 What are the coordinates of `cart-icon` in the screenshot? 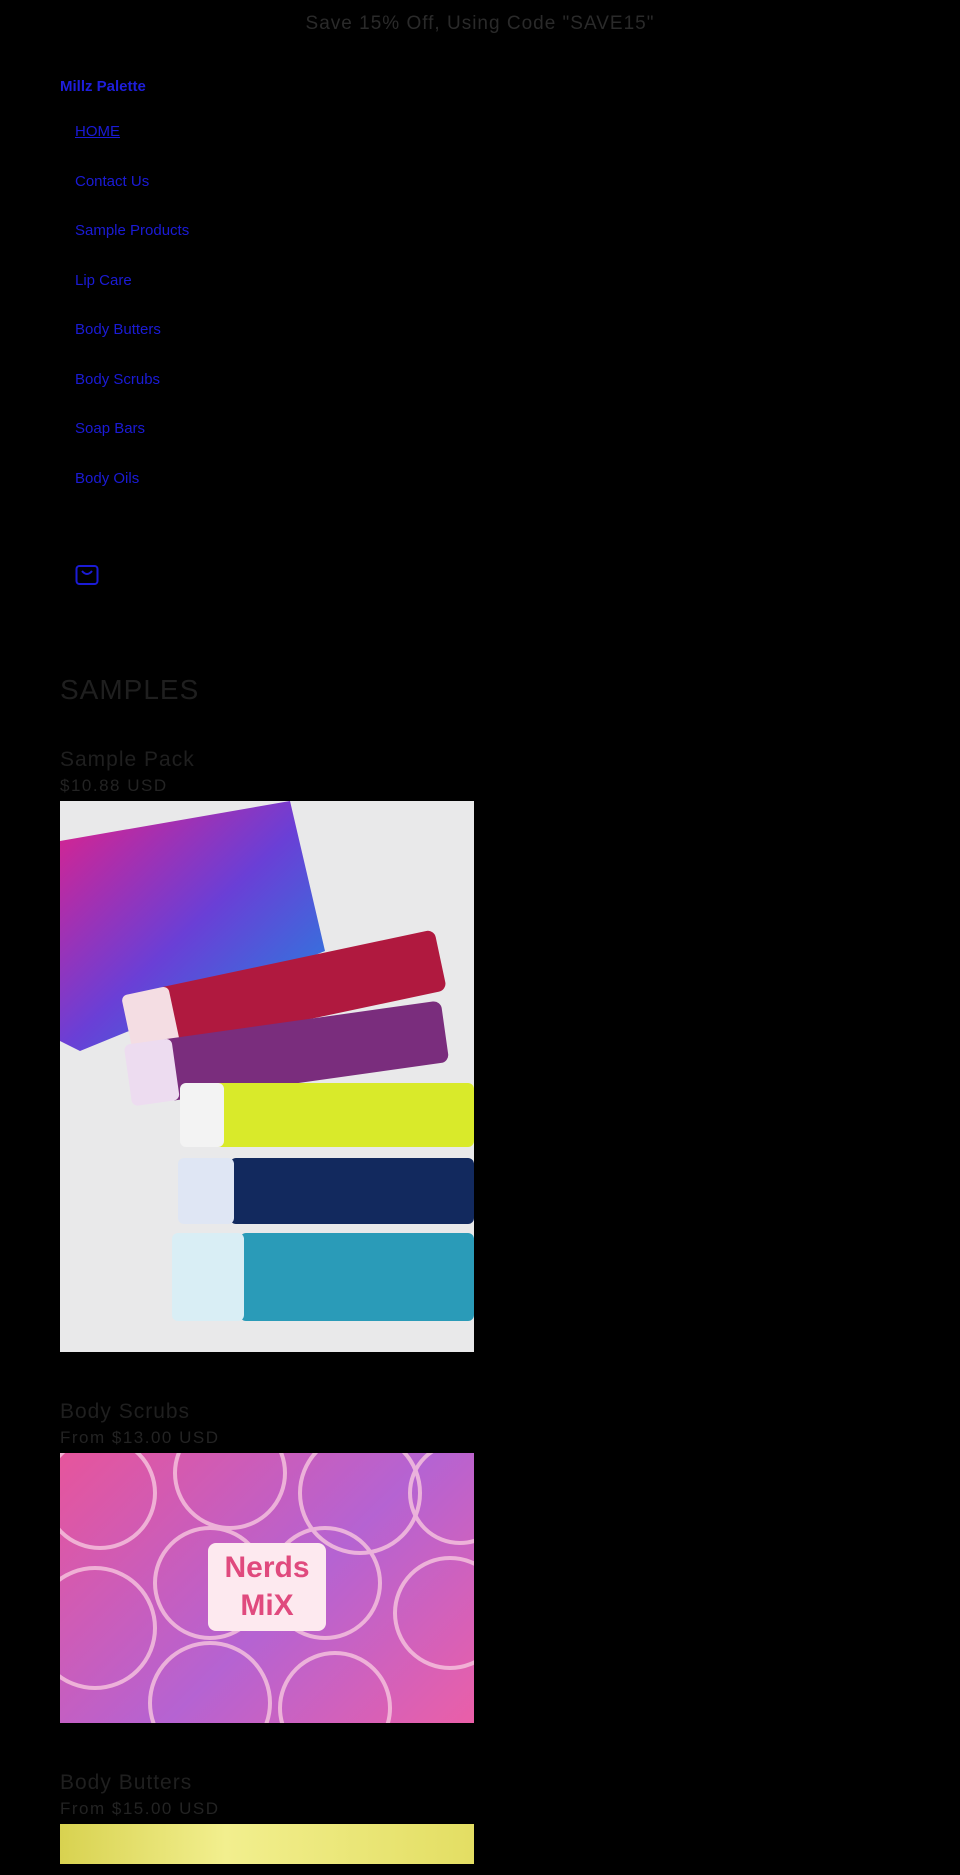 It's located at (87, 574).